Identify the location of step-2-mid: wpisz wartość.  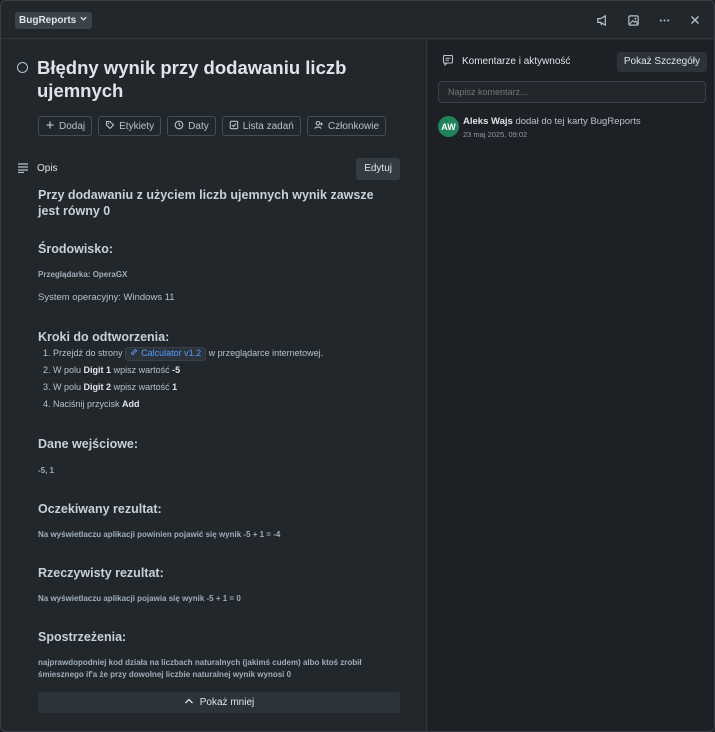
(141, 370).